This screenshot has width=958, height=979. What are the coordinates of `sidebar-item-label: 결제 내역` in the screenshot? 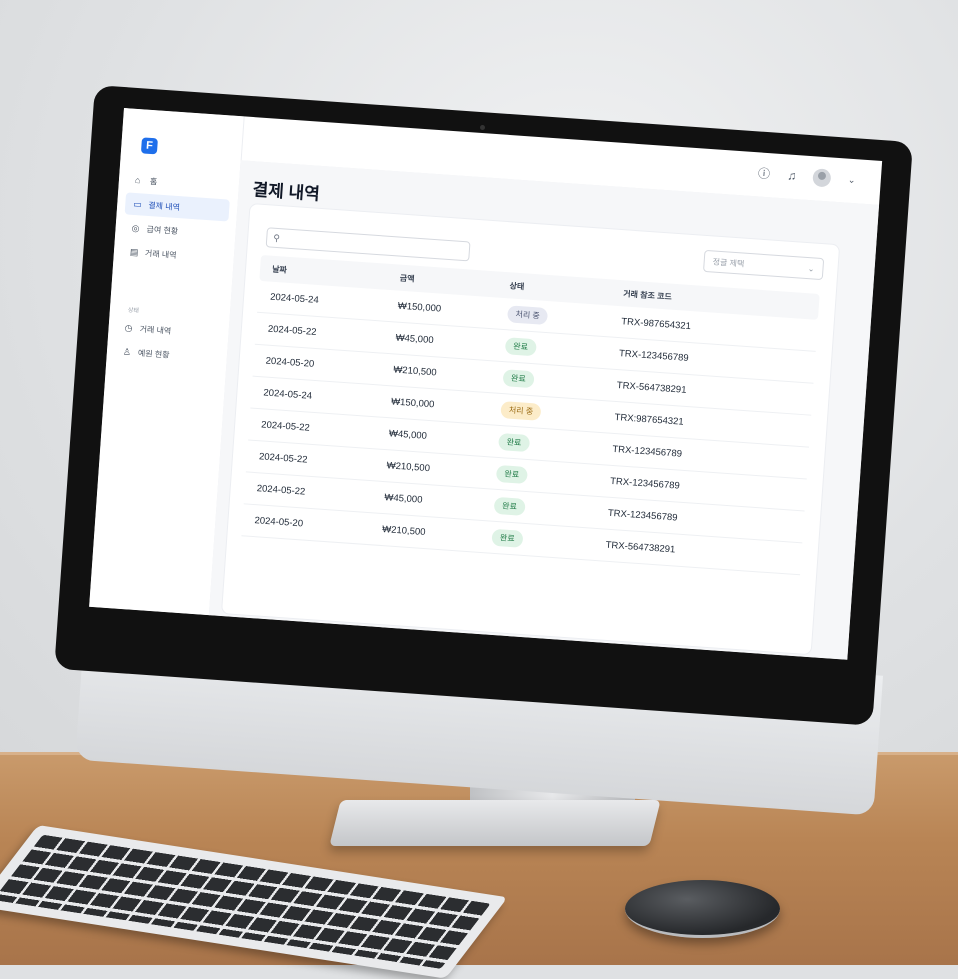 It's located at (164, 206).